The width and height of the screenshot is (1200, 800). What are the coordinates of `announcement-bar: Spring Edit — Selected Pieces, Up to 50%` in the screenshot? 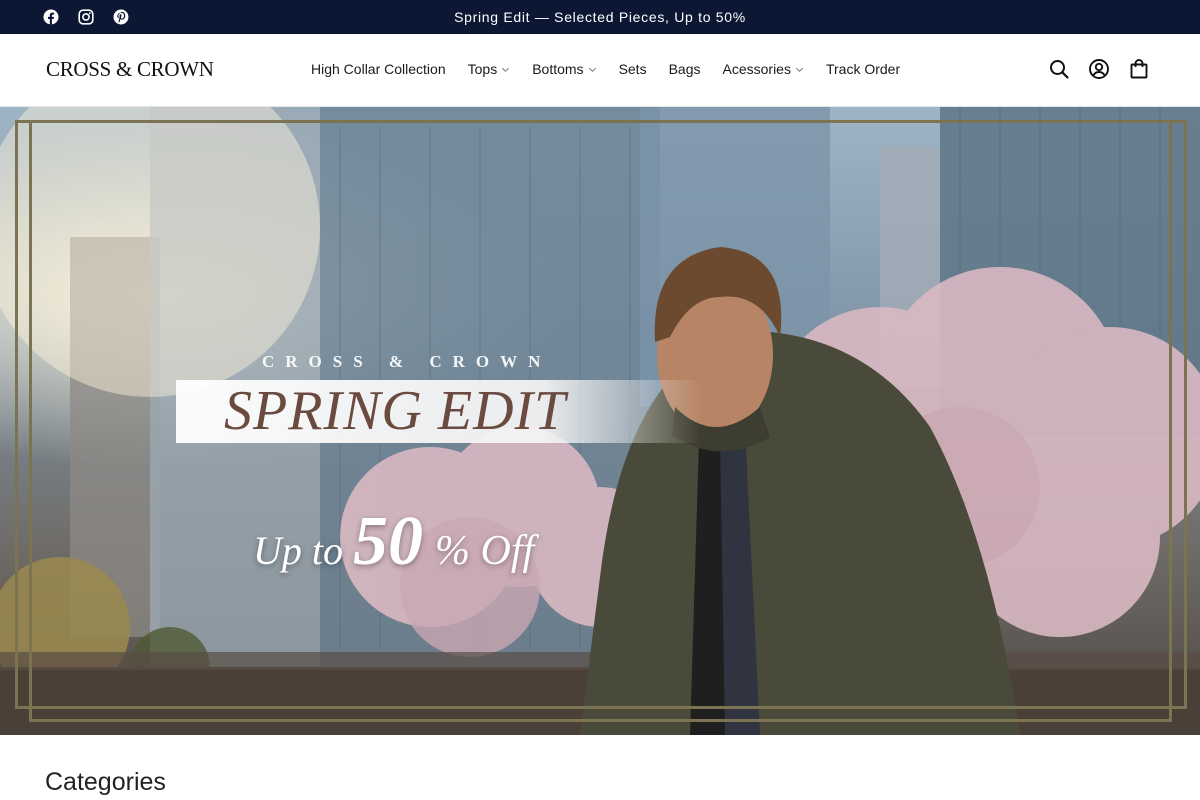 It's located at (600, 17).